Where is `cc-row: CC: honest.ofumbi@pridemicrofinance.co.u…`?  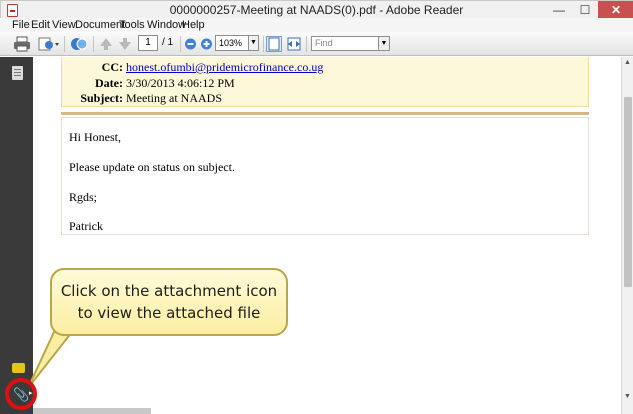 cc-row: CC: honest.ofumbi@pridemicrofinance.co.u… is located at coordinates (326, 68).